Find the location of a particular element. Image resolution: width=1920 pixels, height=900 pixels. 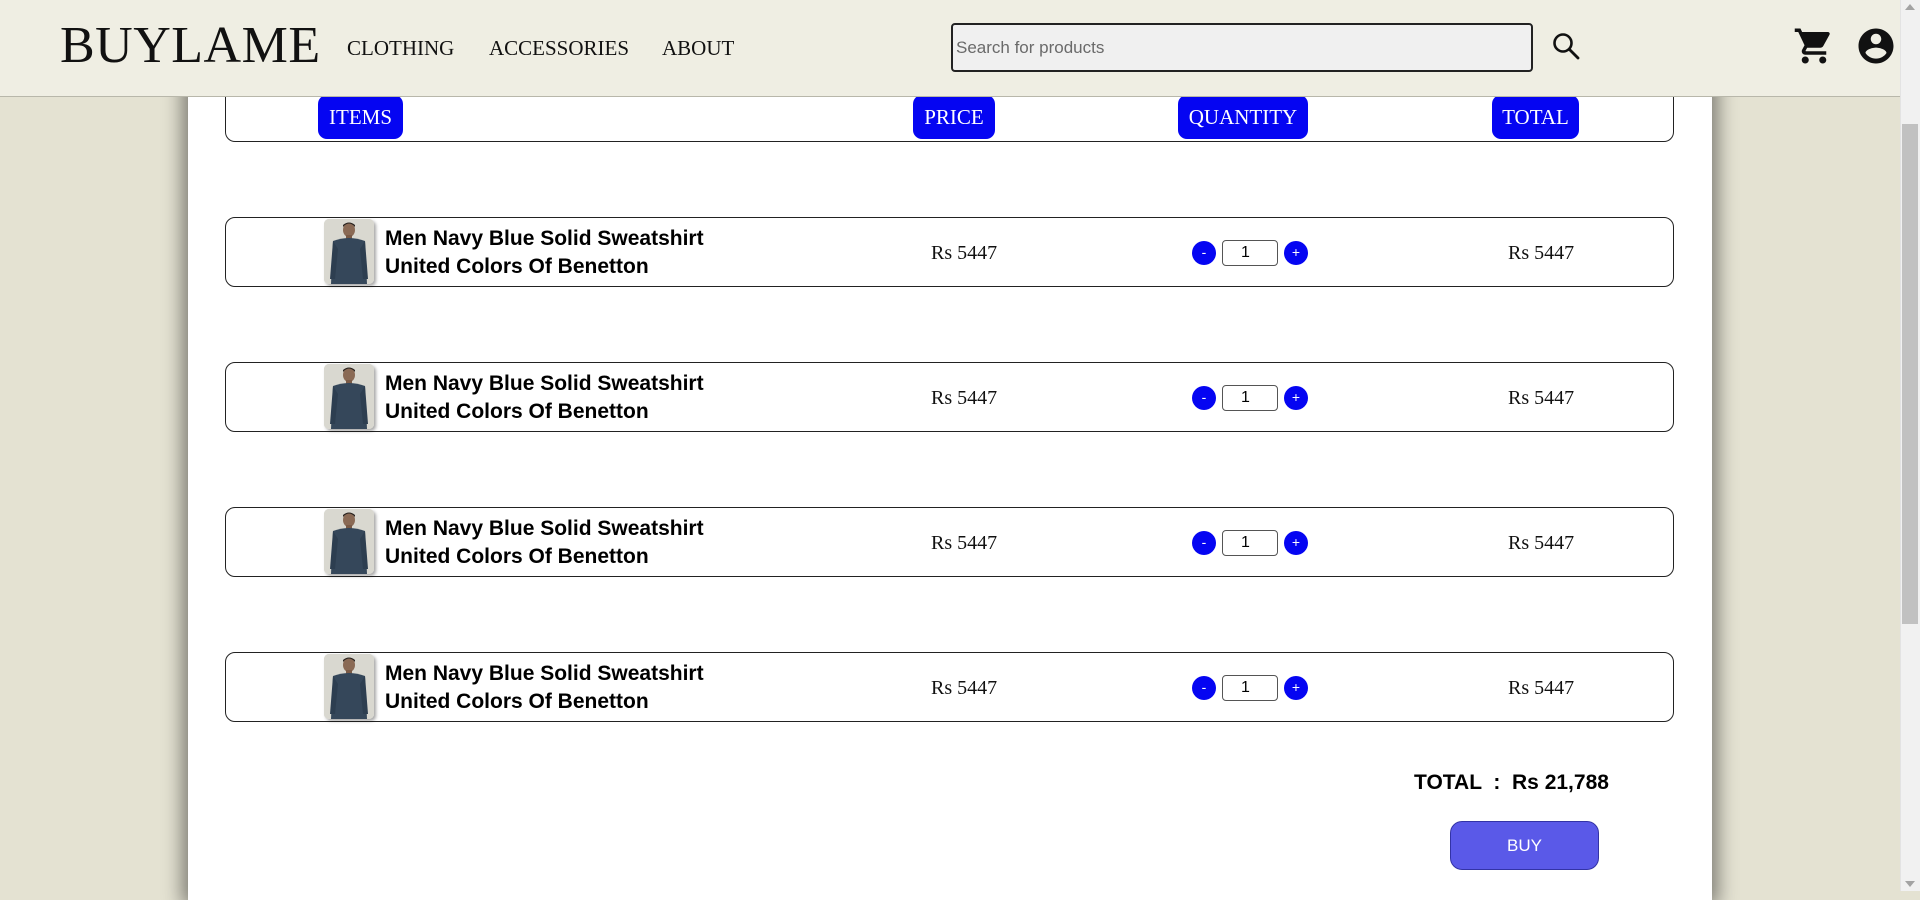

grand-total: TOTAL : Rs 21,788 is located at coordinates (1511, 783).